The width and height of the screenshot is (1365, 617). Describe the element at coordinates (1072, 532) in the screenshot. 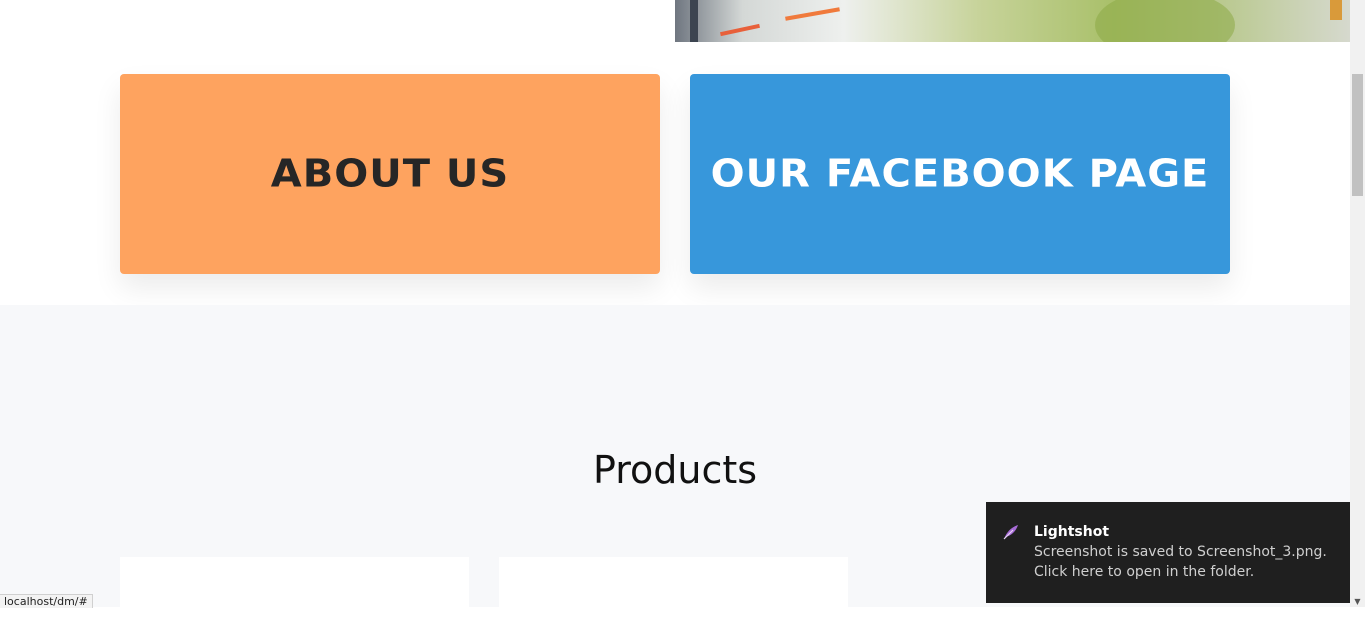

I see `notification-title: Lightshot` at that location.